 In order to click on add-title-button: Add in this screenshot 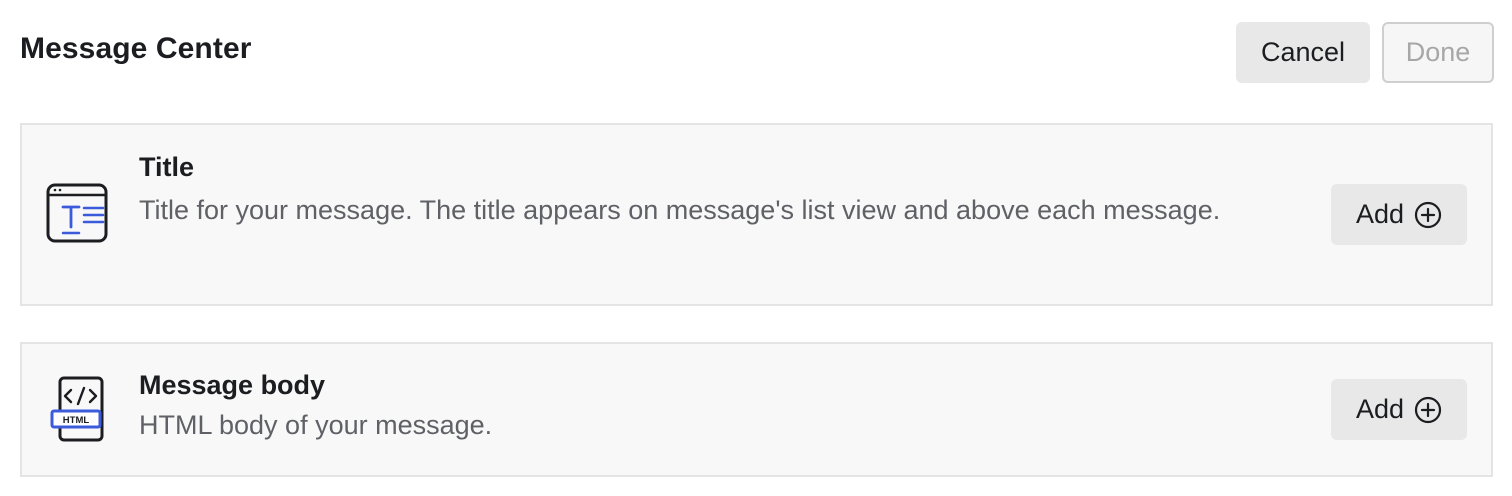, I will do `click(1399, 214)`.